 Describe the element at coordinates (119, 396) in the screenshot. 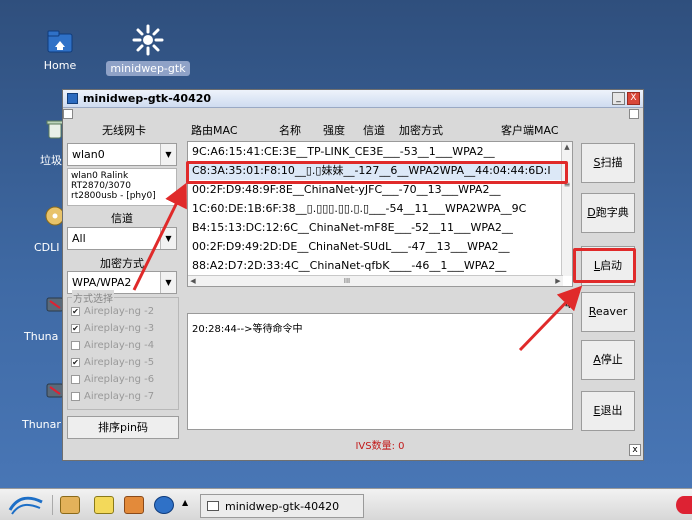

I see `mode-option-label: Aireplay-ng -7` at that location.